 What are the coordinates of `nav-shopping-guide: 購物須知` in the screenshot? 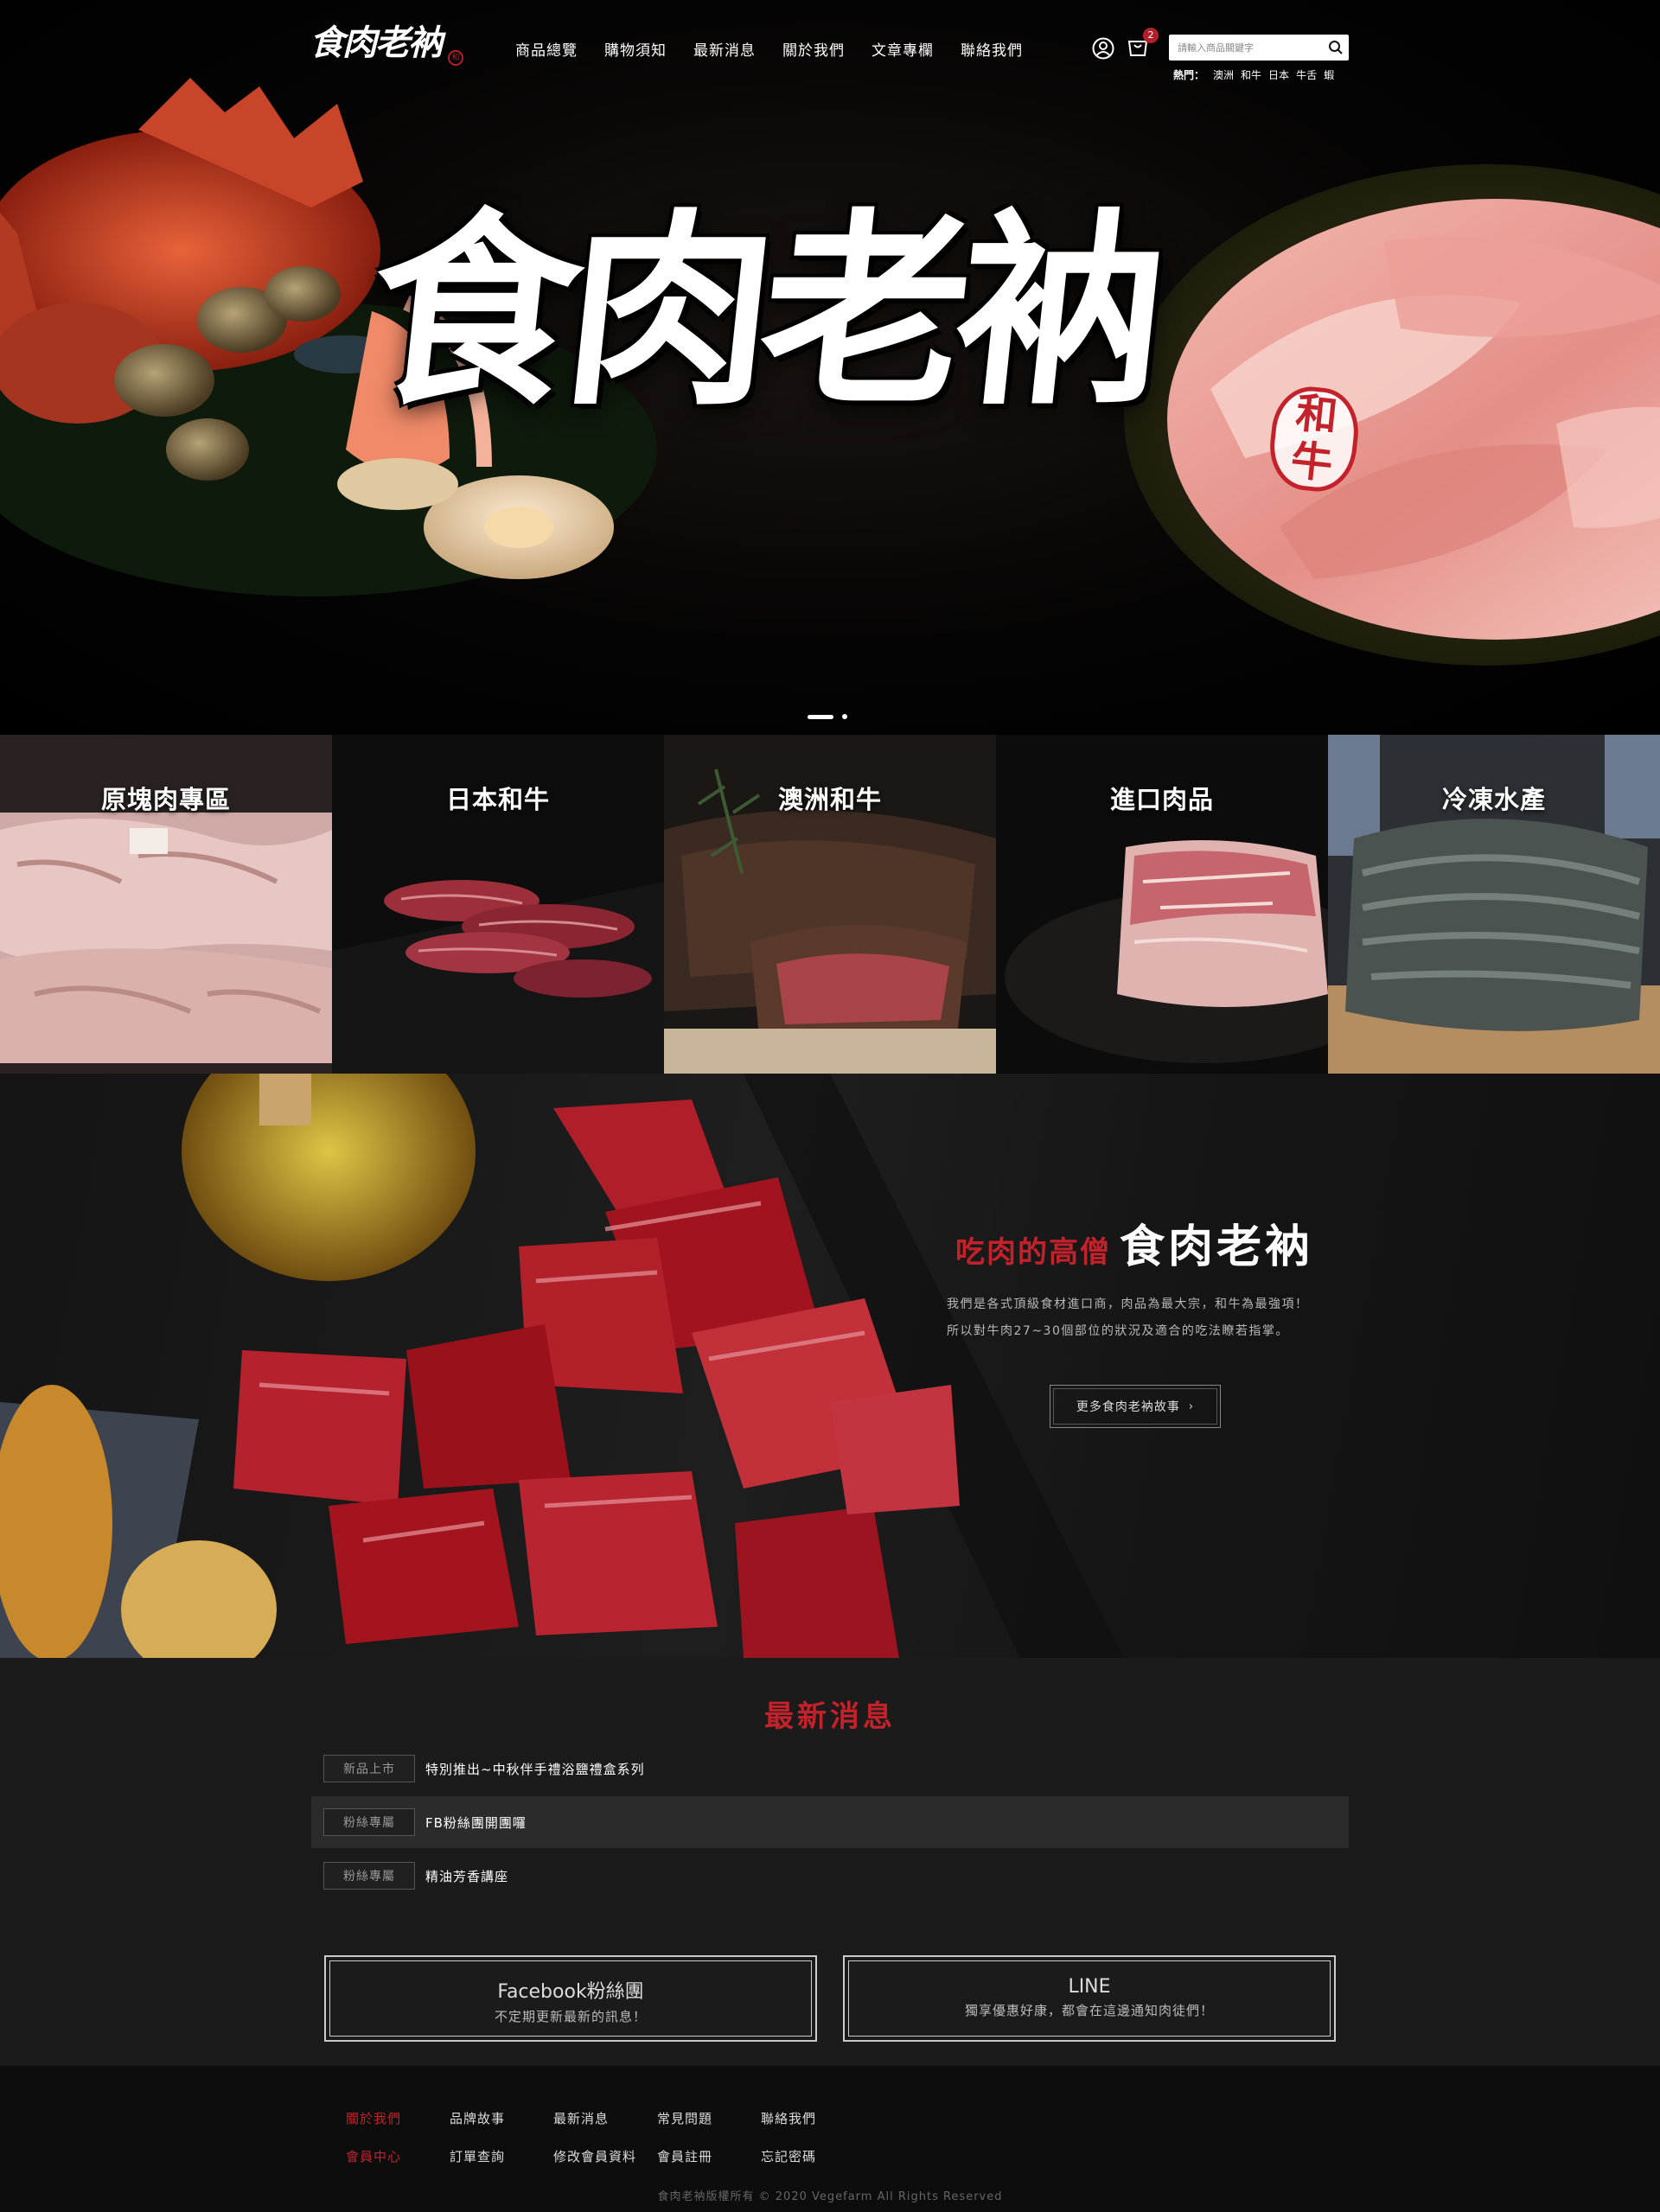 It's located at (635, 49).